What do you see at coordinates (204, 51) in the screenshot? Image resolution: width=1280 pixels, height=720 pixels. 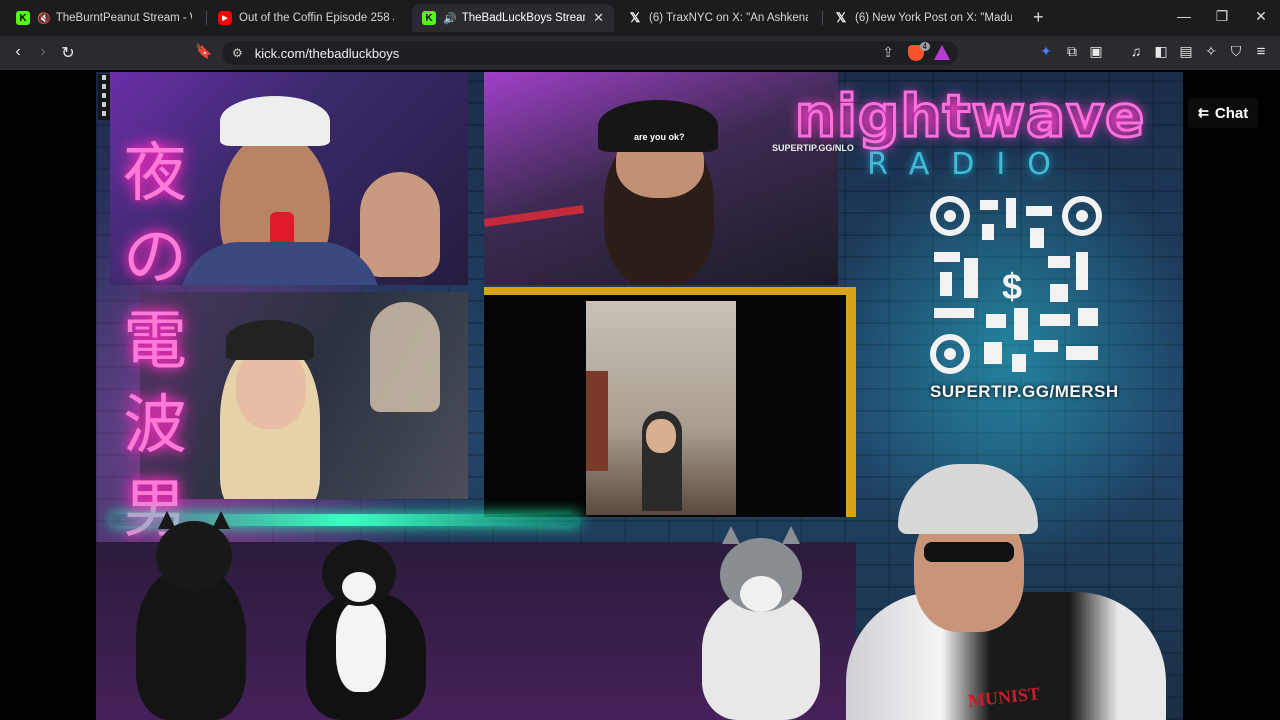 I see `bookmark-icon: 🔖` at bounding box center [204, 51].